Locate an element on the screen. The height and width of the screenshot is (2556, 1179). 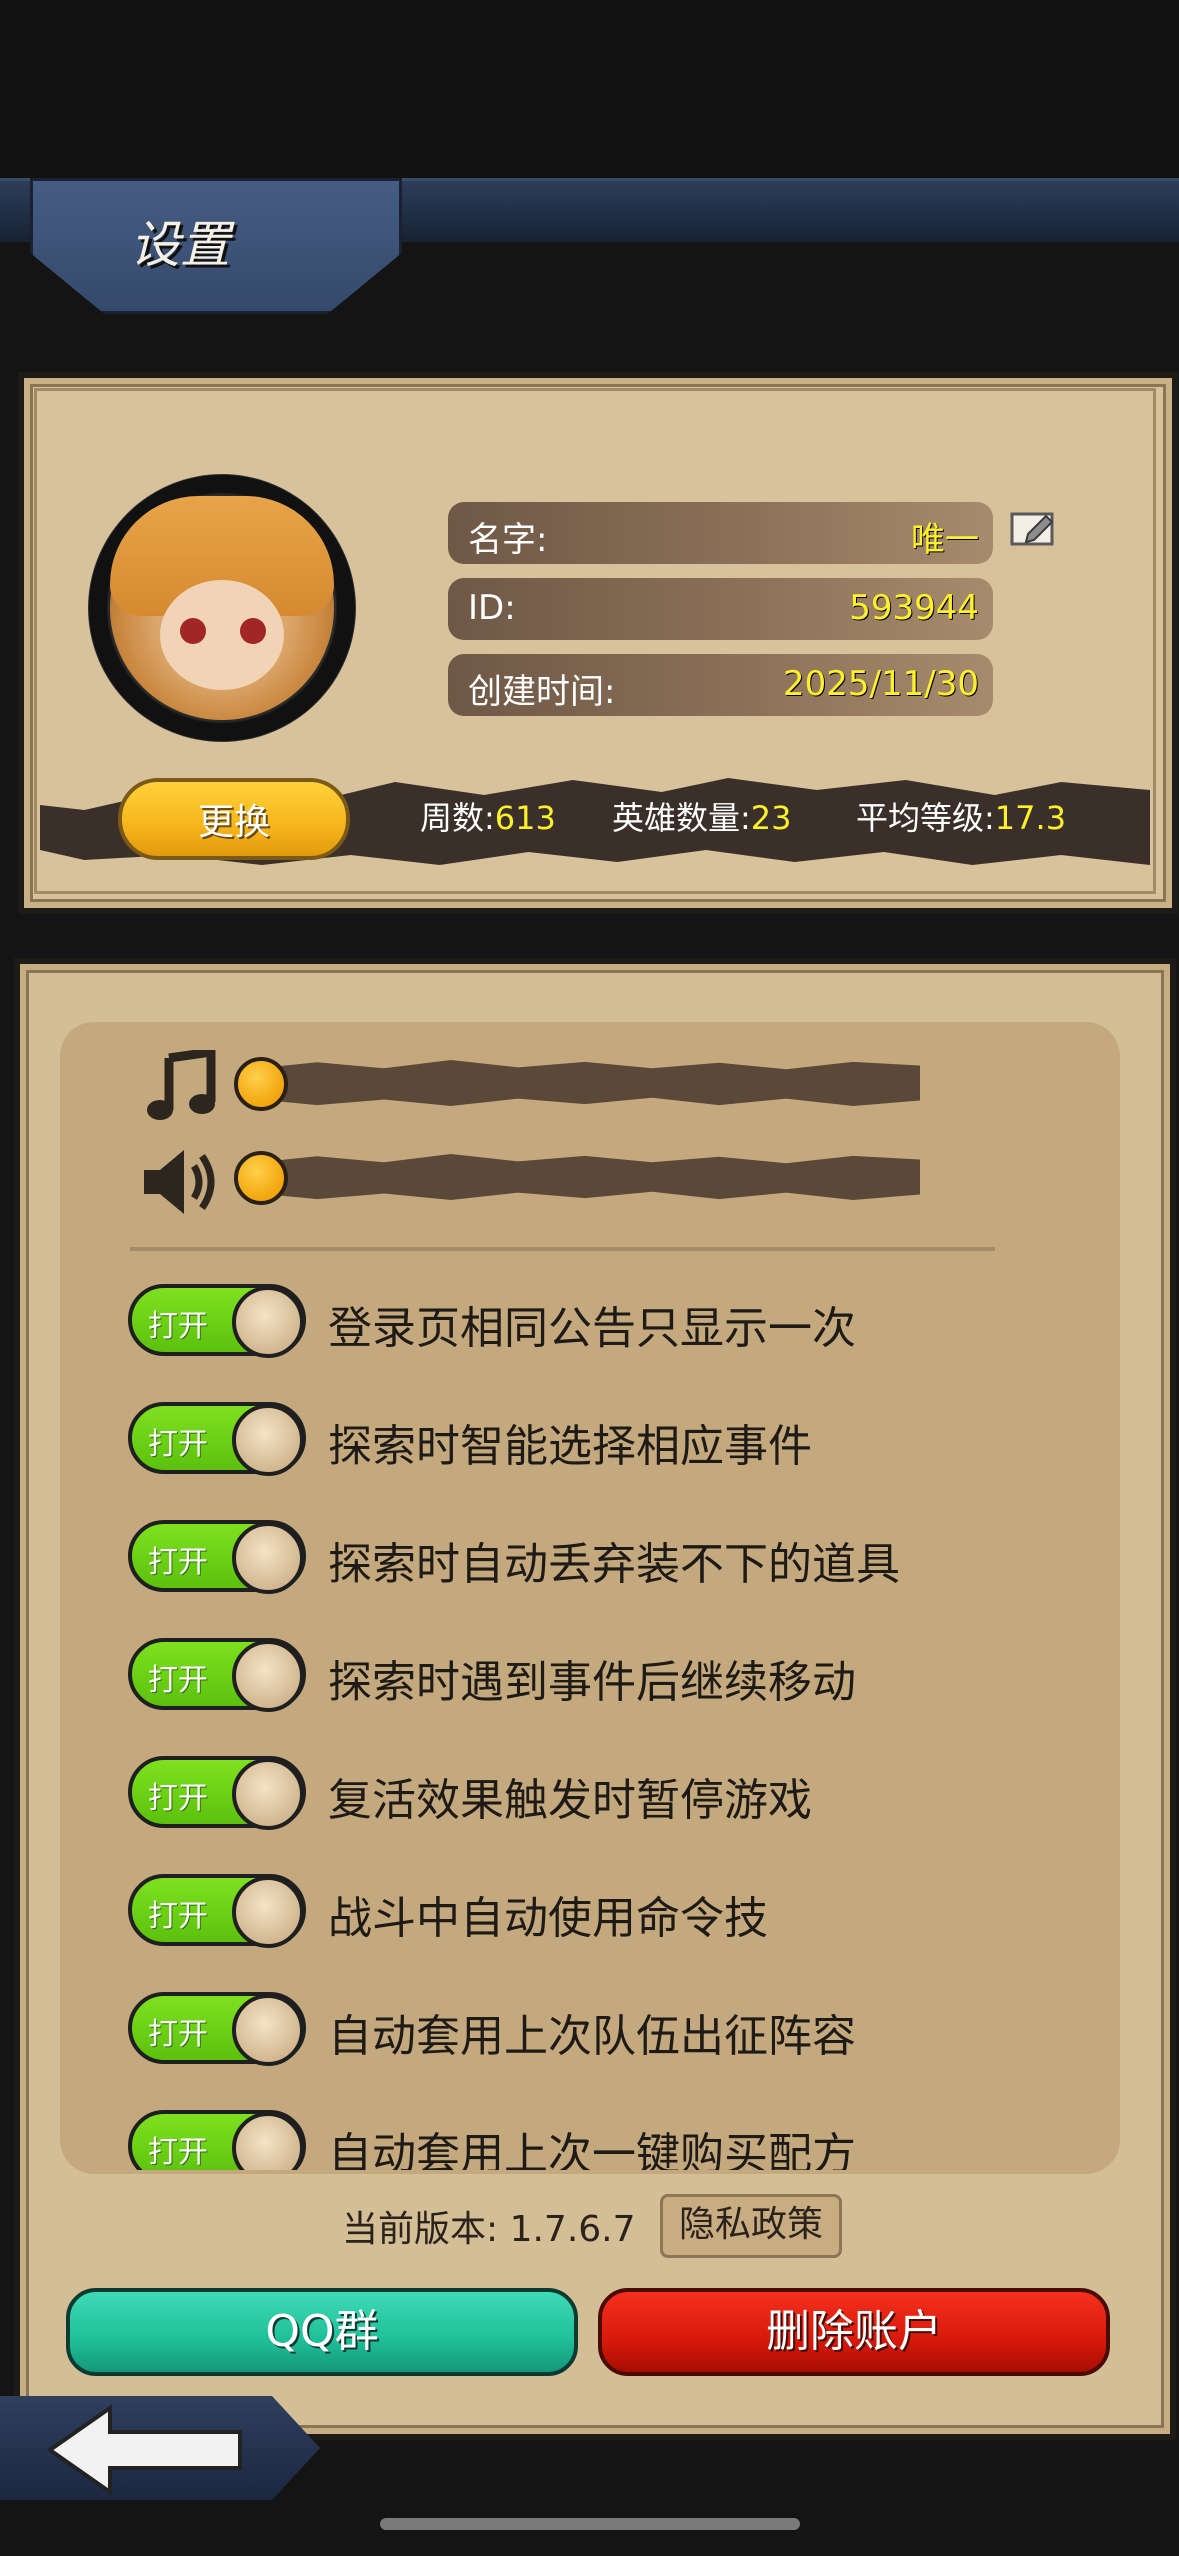
setting-label: 战斗中自动使用命令技 is located at coordinates (548, 1918).